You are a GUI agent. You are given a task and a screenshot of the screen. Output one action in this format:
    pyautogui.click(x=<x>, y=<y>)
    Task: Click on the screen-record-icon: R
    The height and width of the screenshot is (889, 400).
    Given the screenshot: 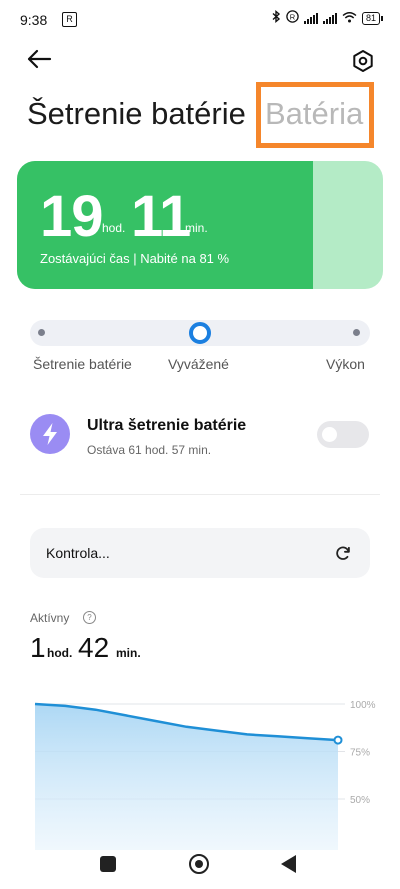 What is the action you would take?
    pyautogui.click(x=69, y=19)
    